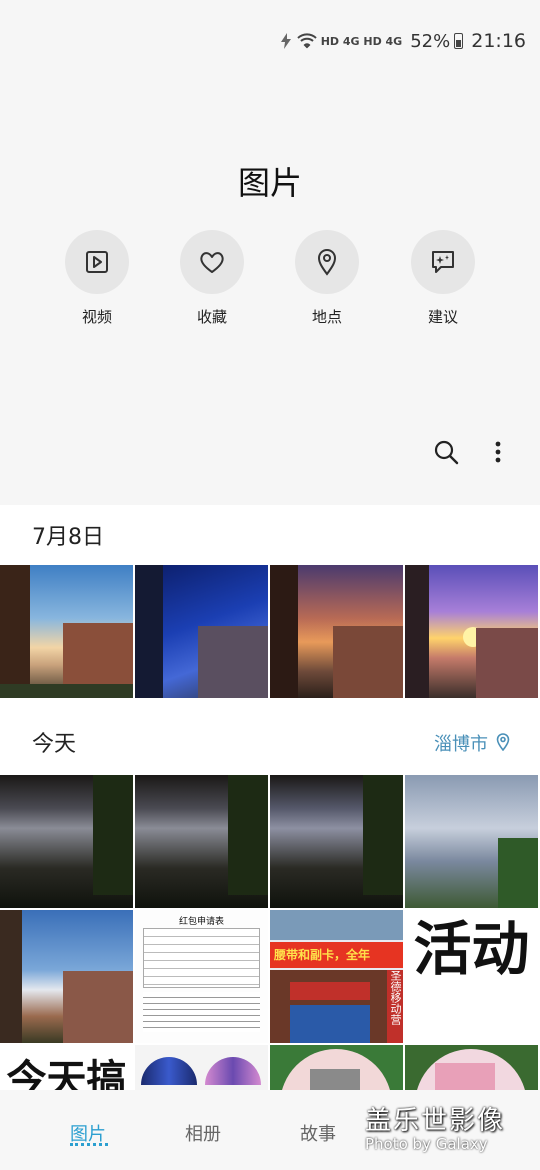  What do you see at coordinates (270, 280) in the screenshot?
I see `quick-actions: 视频 收藏 地点 建议` at bounding box center [270, 280].